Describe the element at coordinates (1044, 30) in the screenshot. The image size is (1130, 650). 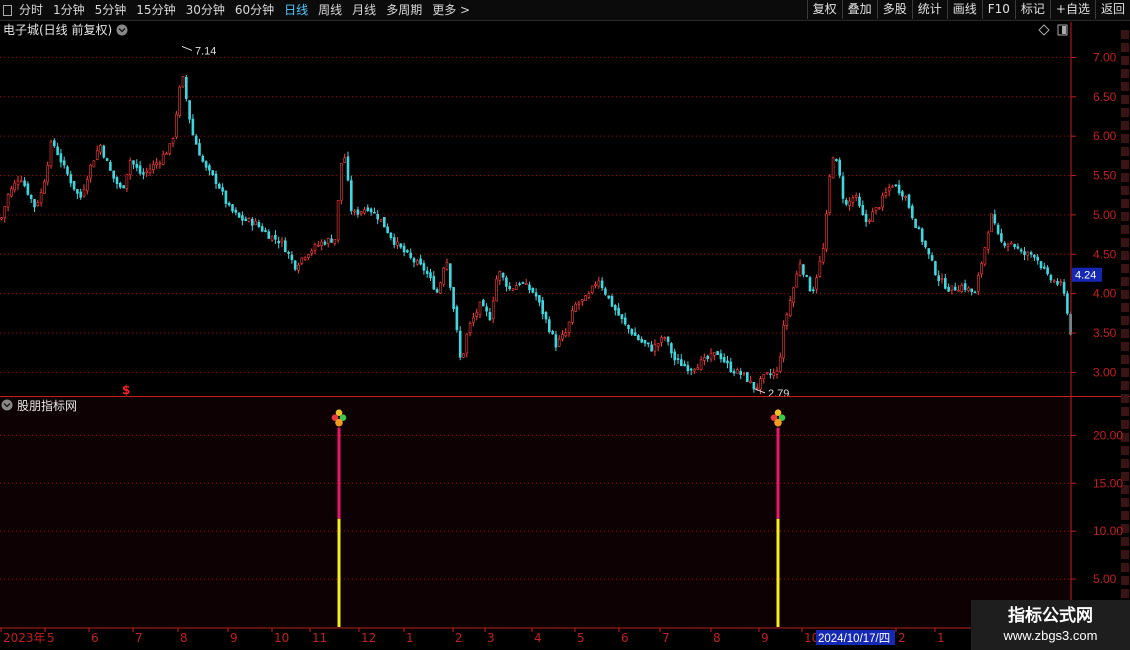
I see `diamond-icon` at that location.